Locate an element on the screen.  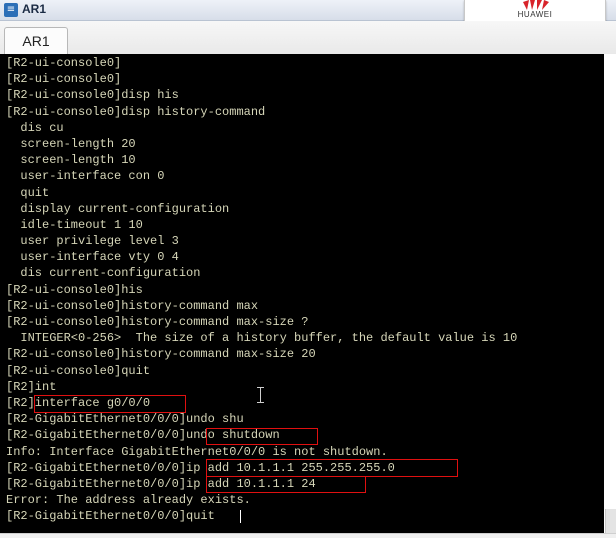
console-line: Error: The address already exists. is located at coordinates (128, 500).